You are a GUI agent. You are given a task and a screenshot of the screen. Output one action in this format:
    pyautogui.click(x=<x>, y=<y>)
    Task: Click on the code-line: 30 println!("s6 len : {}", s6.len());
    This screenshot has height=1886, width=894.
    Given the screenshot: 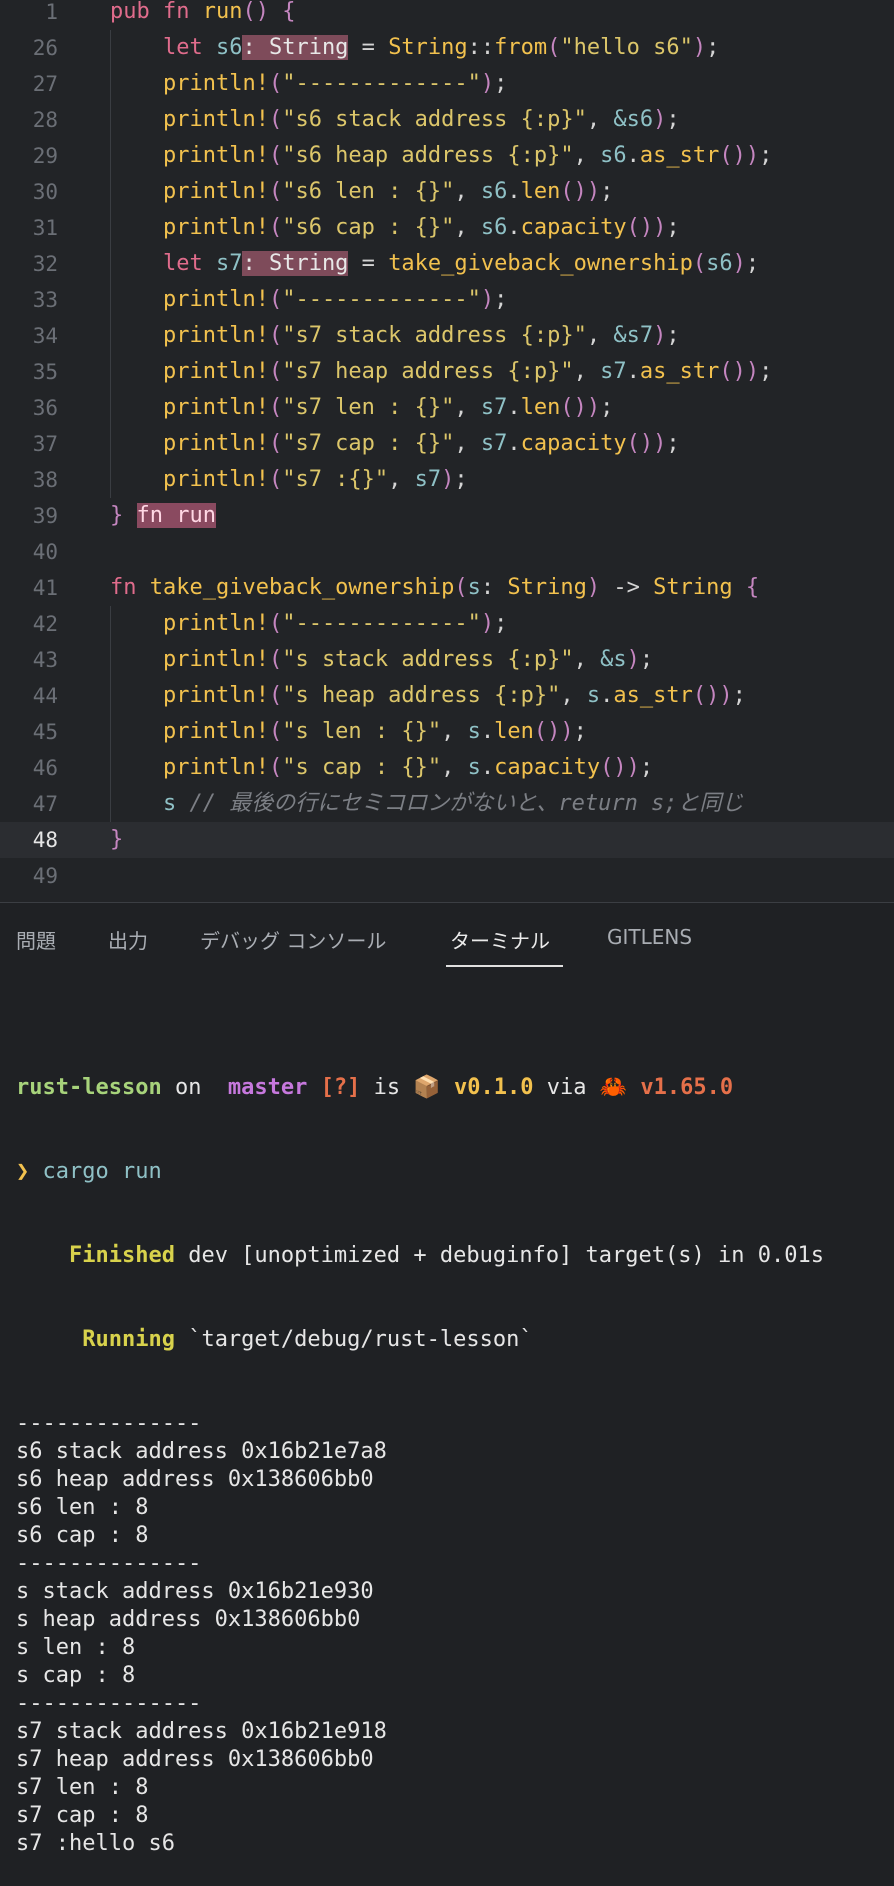 What is the action you would take?
    pyautogui.click(x=447, y=192)
    